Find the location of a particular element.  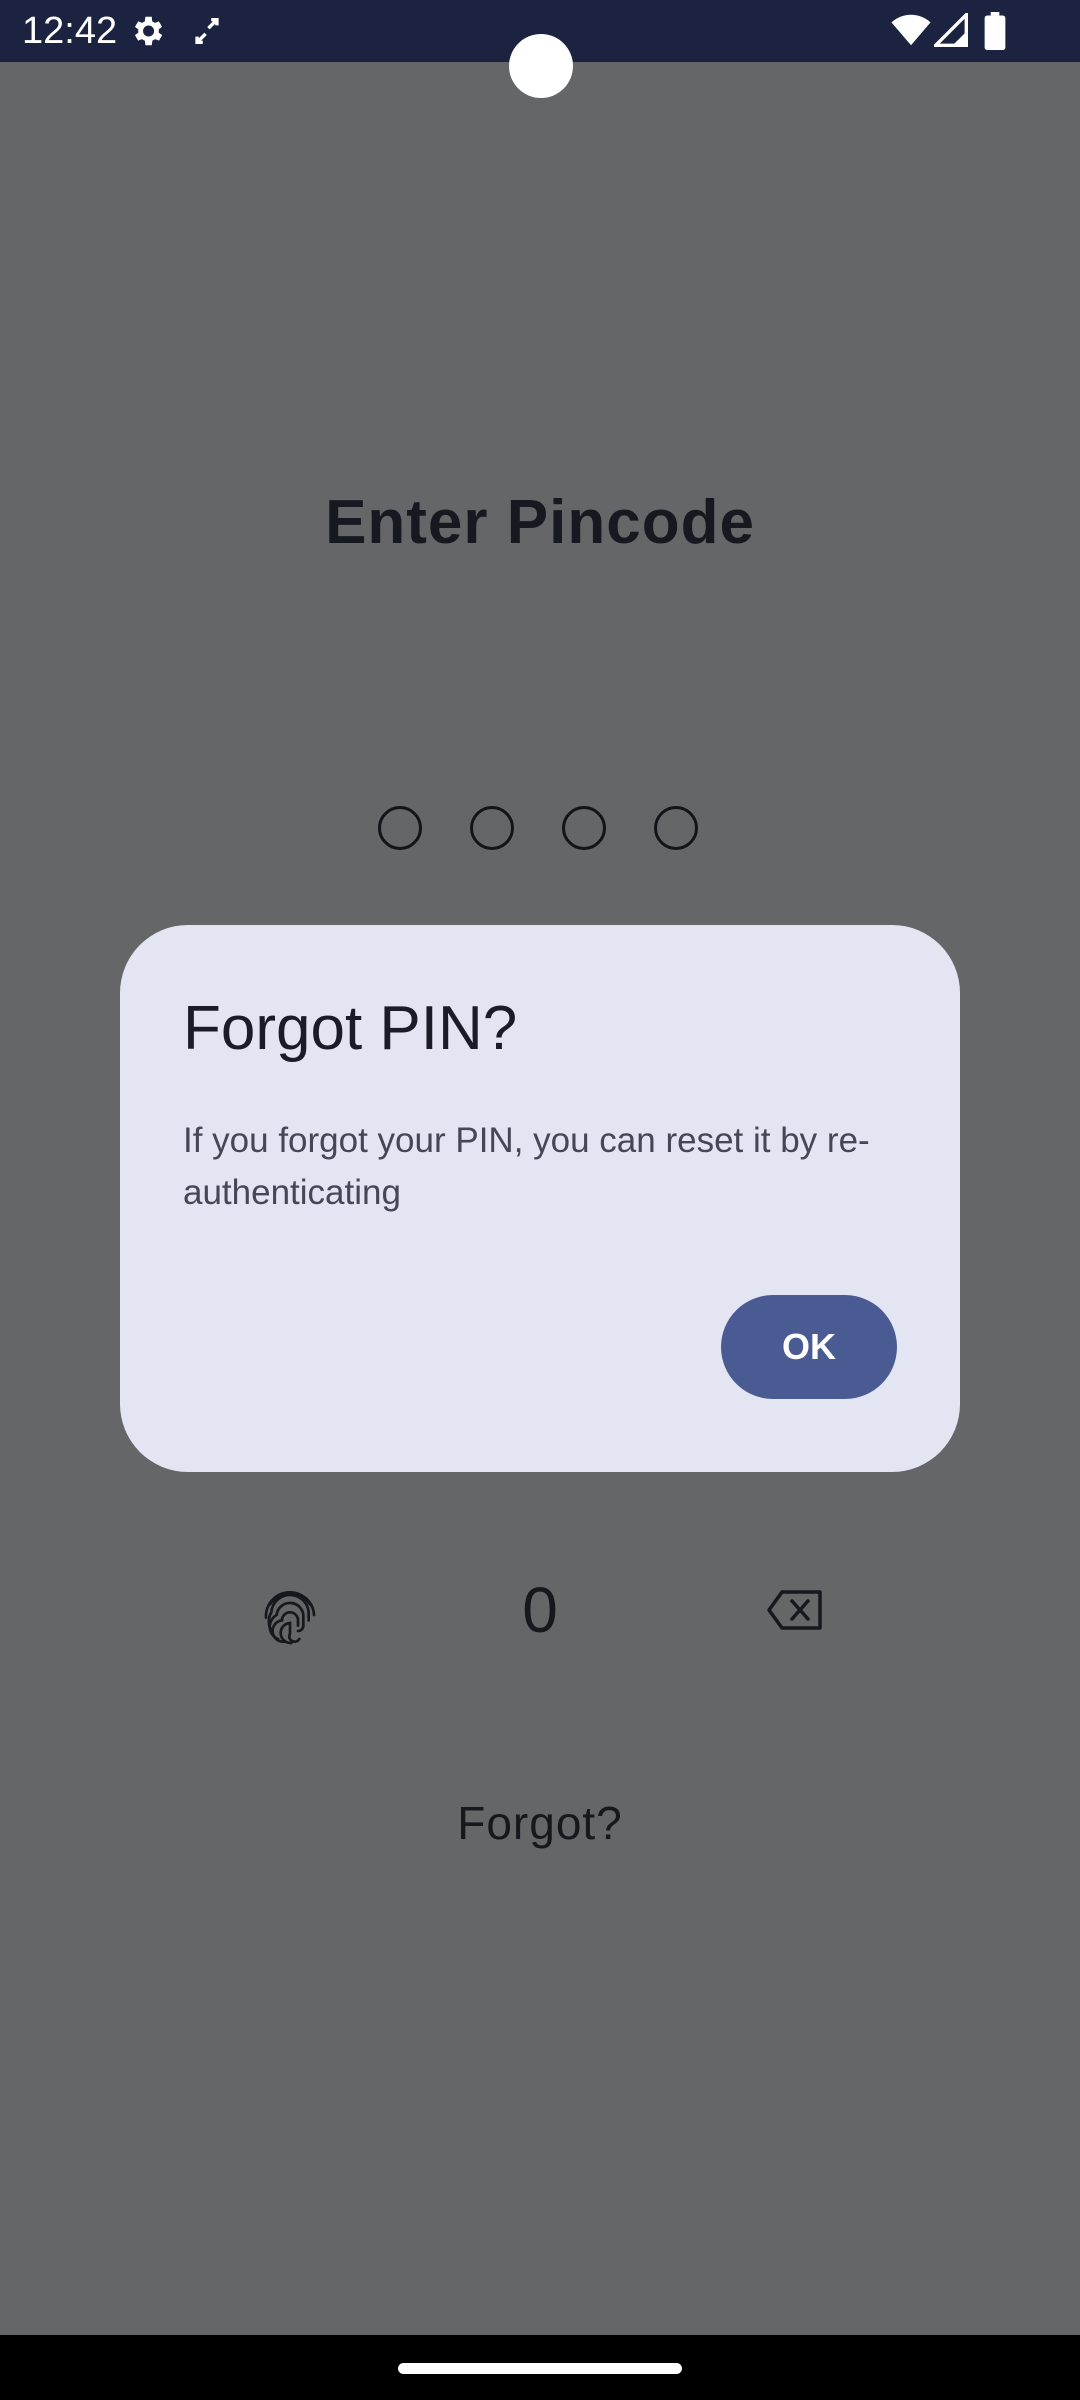

camera-cutout is located at coordinates (541, 66).